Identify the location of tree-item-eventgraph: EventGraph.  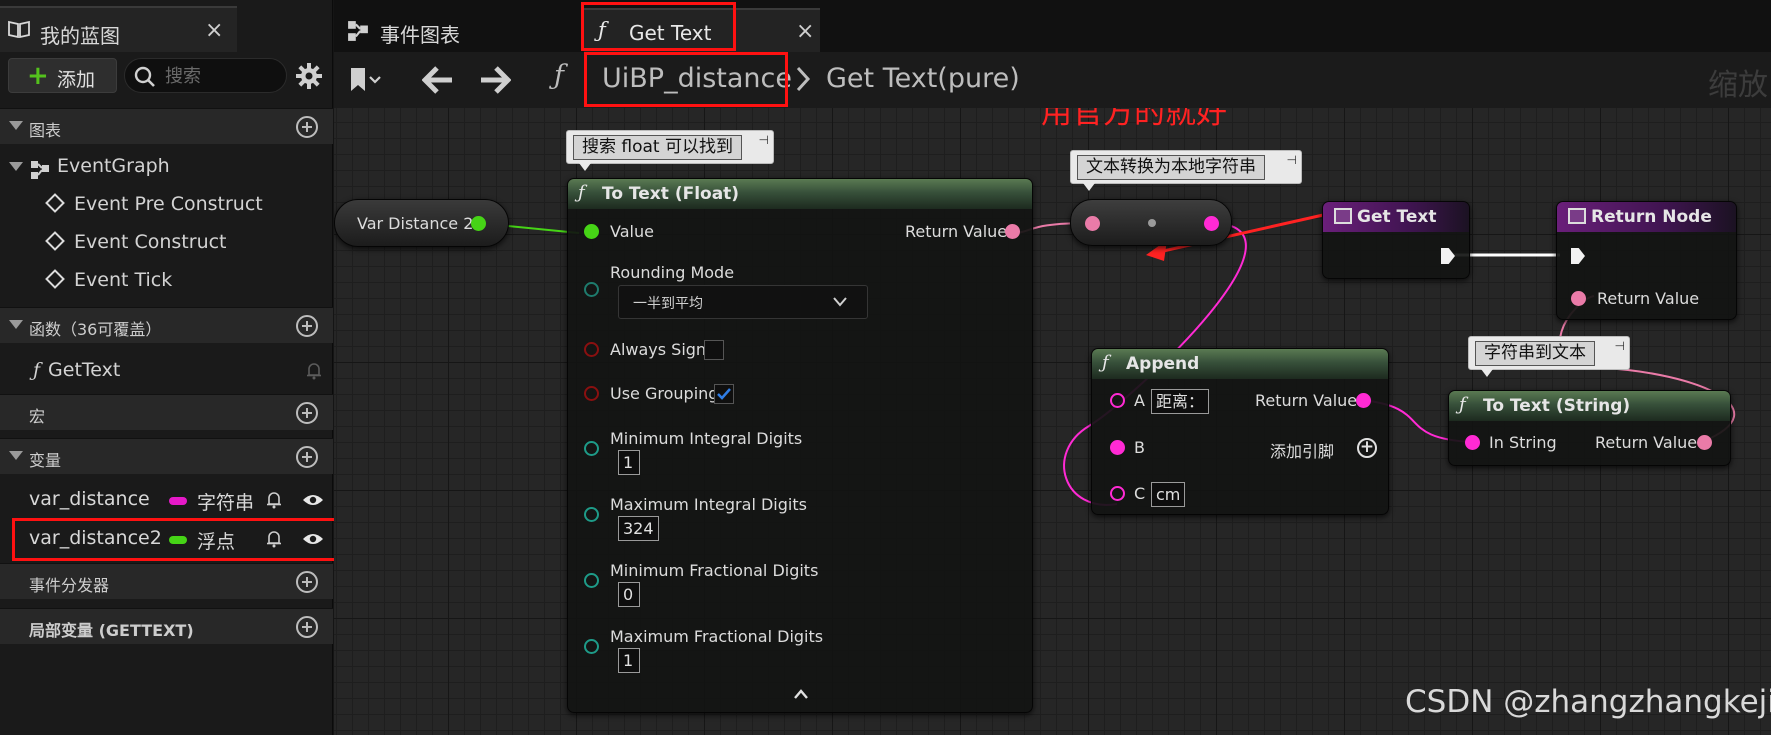
(113, 166).